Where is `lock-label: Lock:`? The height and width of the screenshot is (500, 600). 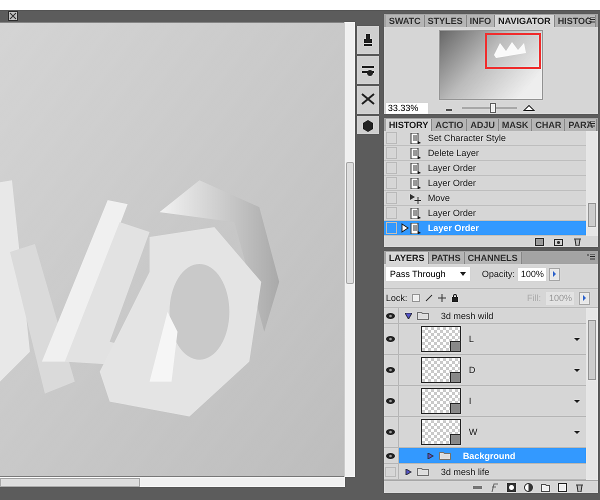
lock-label: Lock: is located at coordinates (397, 298).